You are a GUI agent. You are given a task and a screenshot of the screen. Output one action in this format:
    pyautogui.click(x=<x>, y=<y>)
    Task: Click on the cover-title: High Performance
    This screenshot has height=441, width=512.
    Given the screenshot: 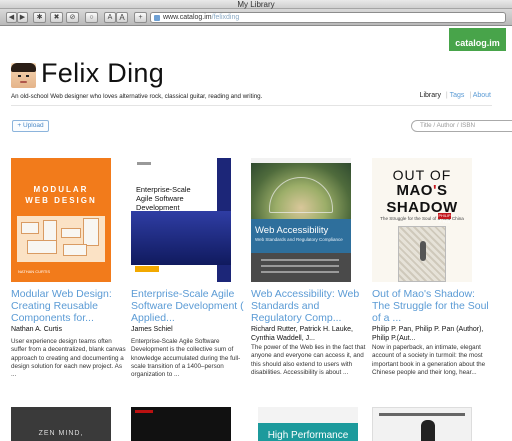 What is the action you would take?
    pyautogui.click(x=308, y=435)
    